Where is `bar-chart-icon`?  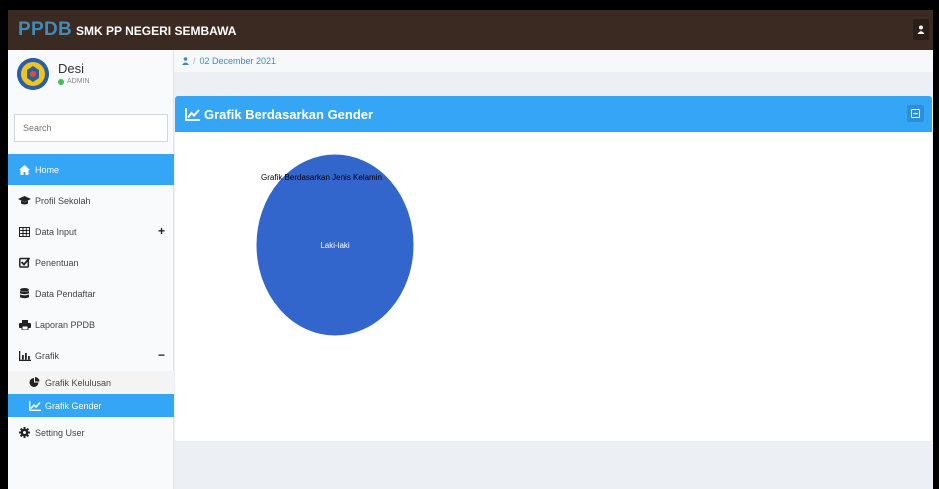
bar-chart-icon is located at coordinates (24, 355).